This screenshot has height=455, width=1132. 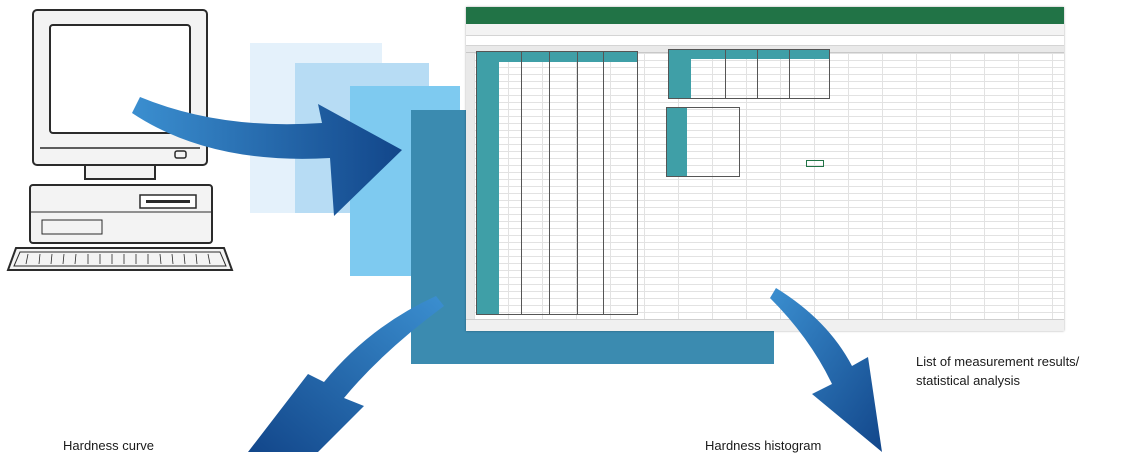 What do you see at coordinates (968, 380) in the screenshot?
I see `list-results-label-line2: statistical analysis` at bounding box center [968, 380].